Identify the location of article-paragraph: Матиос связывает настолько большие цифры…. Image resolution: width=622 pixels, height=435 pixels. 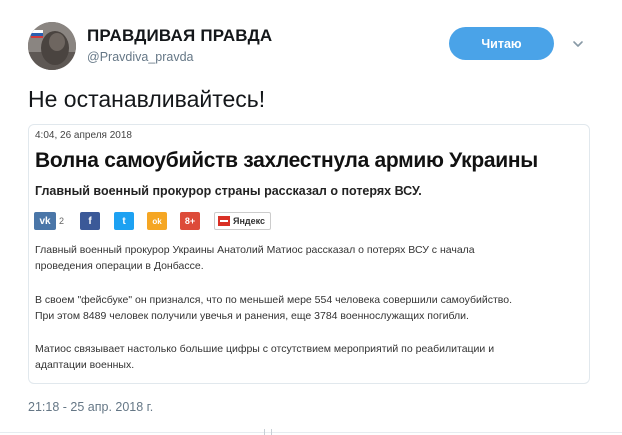
(310, 357).